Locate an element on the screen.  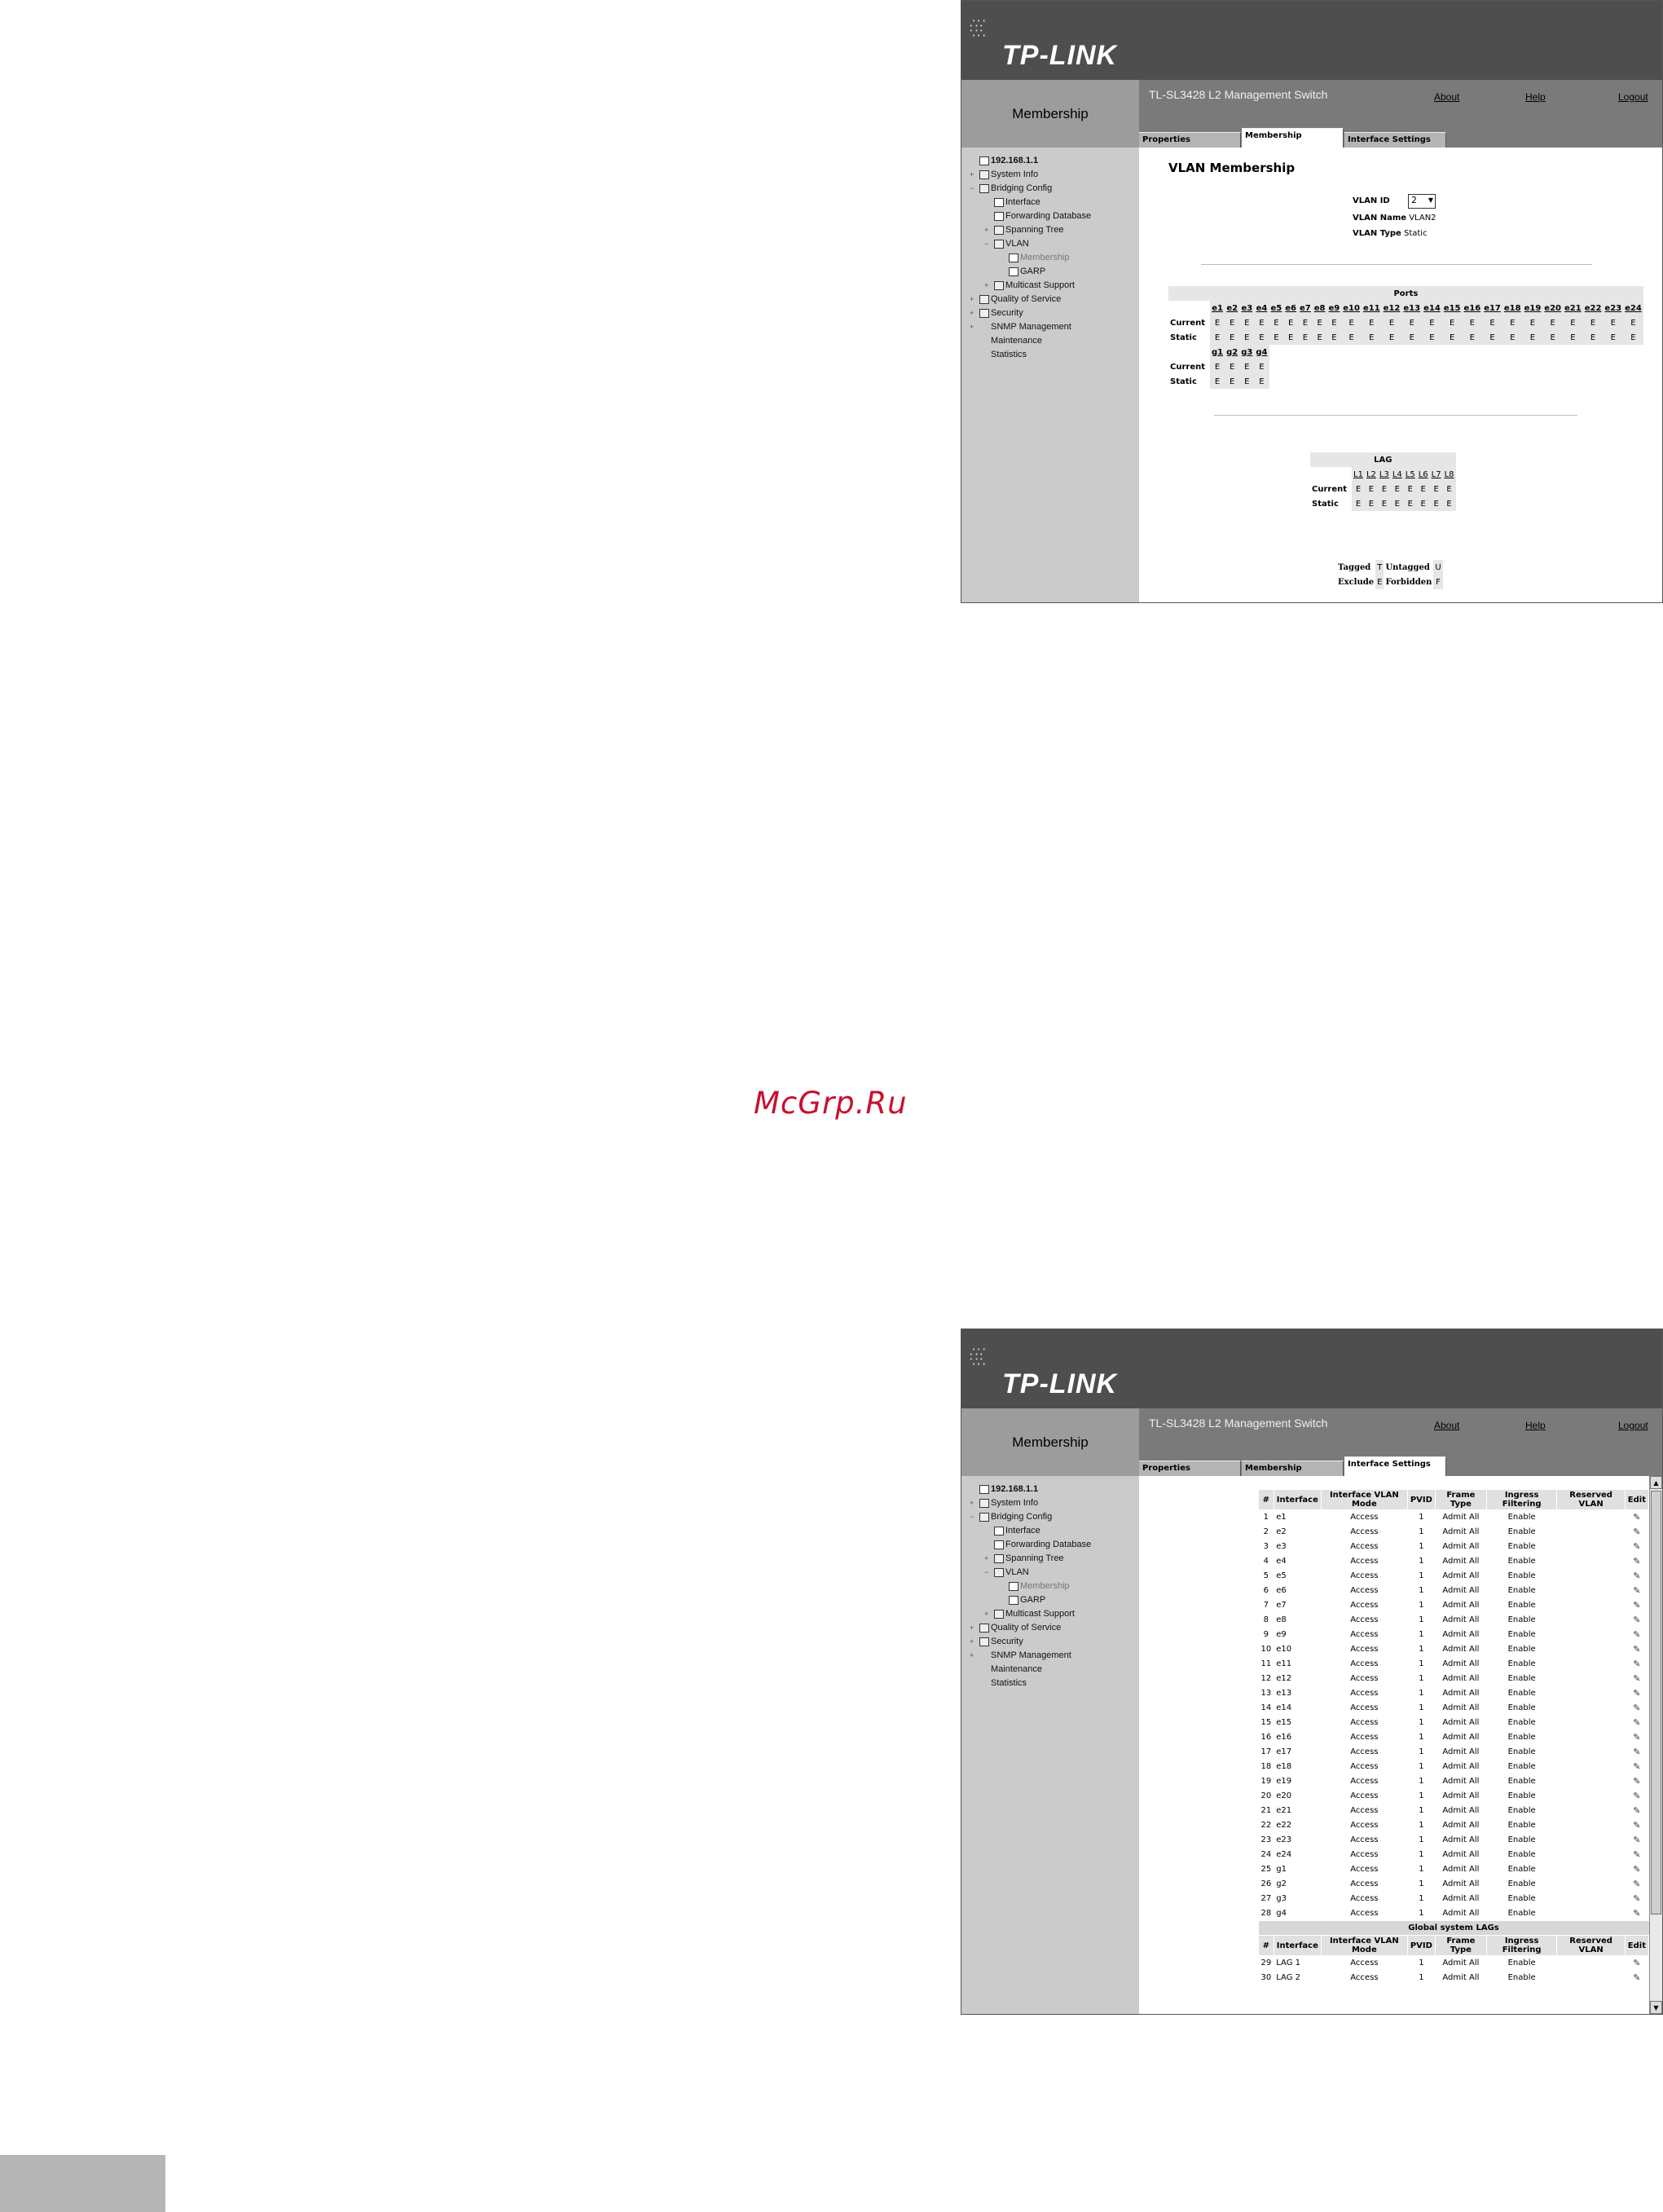
scroll-down-icon: ▼ is located at coordinates (1656, 2007).